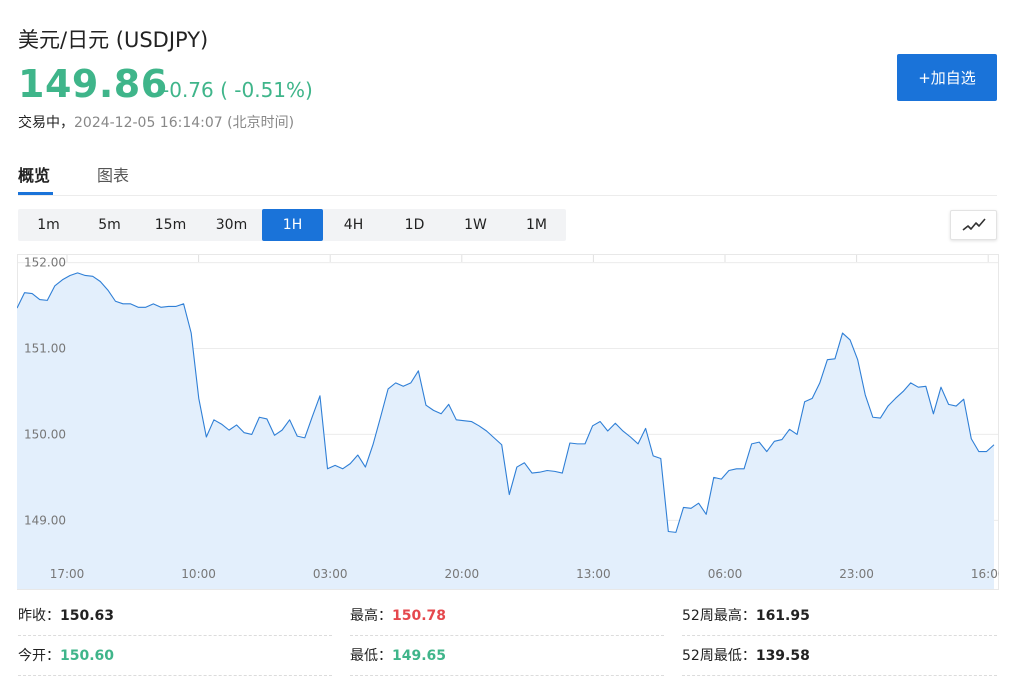 The image size is (1024, 696). I want to click on x-tick-label: 03:00, so click(330, 574).